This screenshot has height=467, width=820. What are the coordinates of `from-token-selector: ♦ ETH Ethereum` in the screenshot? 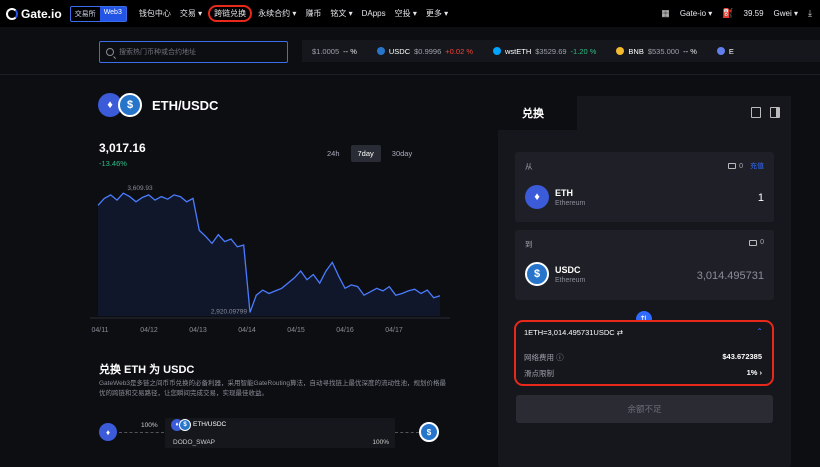 It's located at (555, 197).